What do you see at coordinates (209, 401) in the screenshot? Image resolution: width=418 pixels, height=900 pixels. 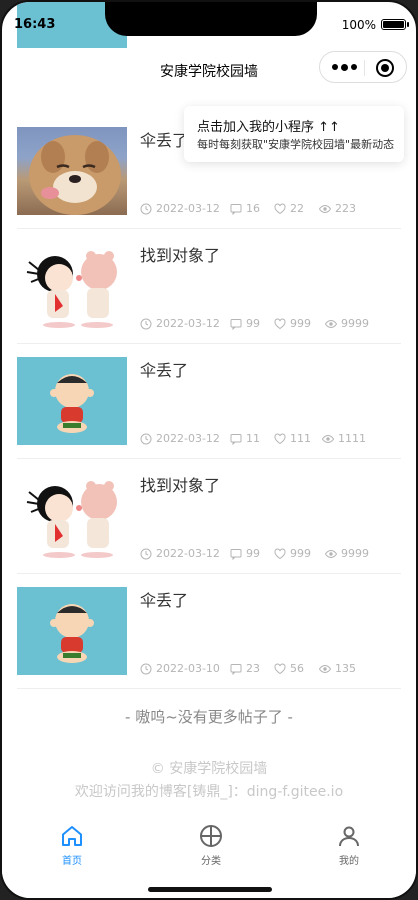 I see `post-item: 伞丢了 2022-03-12 11 111 1111` at bounding box center [209, 401].